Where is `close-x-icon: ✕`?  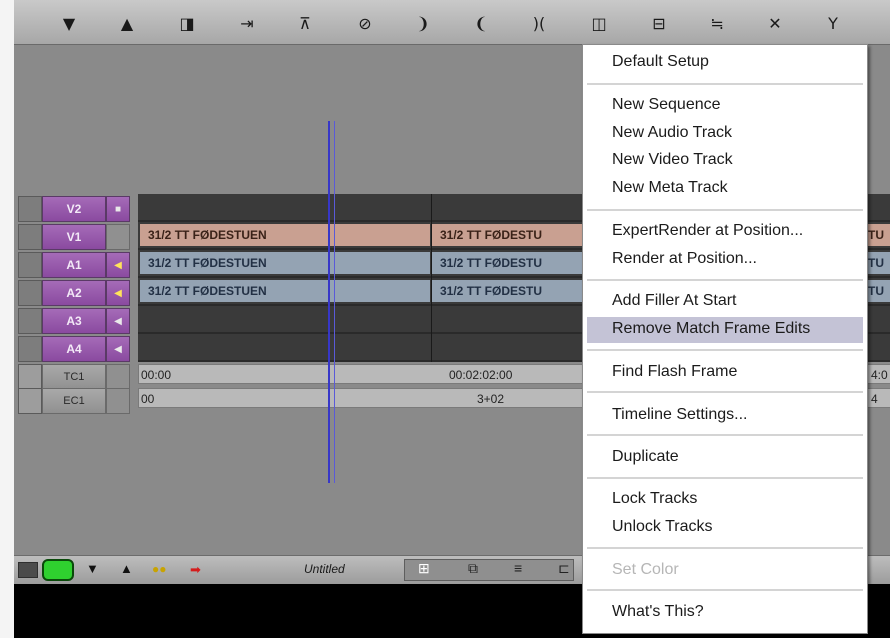
close-x-icon: ✕ is located at coordinates (775, 23).